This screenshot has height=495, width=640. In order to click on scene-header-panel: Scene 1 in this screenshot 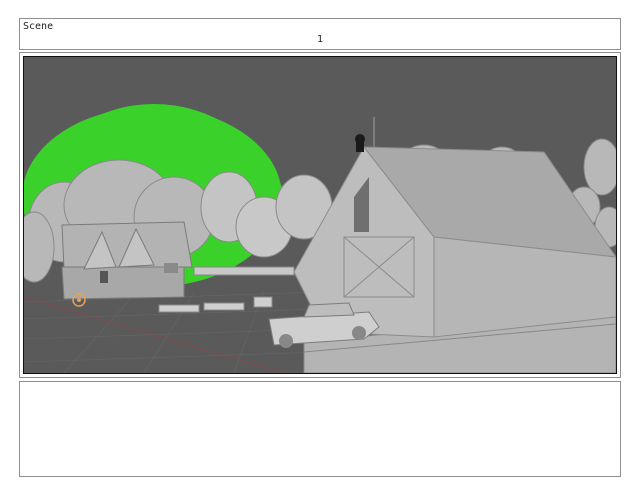, I will do `click(320, 34)`.